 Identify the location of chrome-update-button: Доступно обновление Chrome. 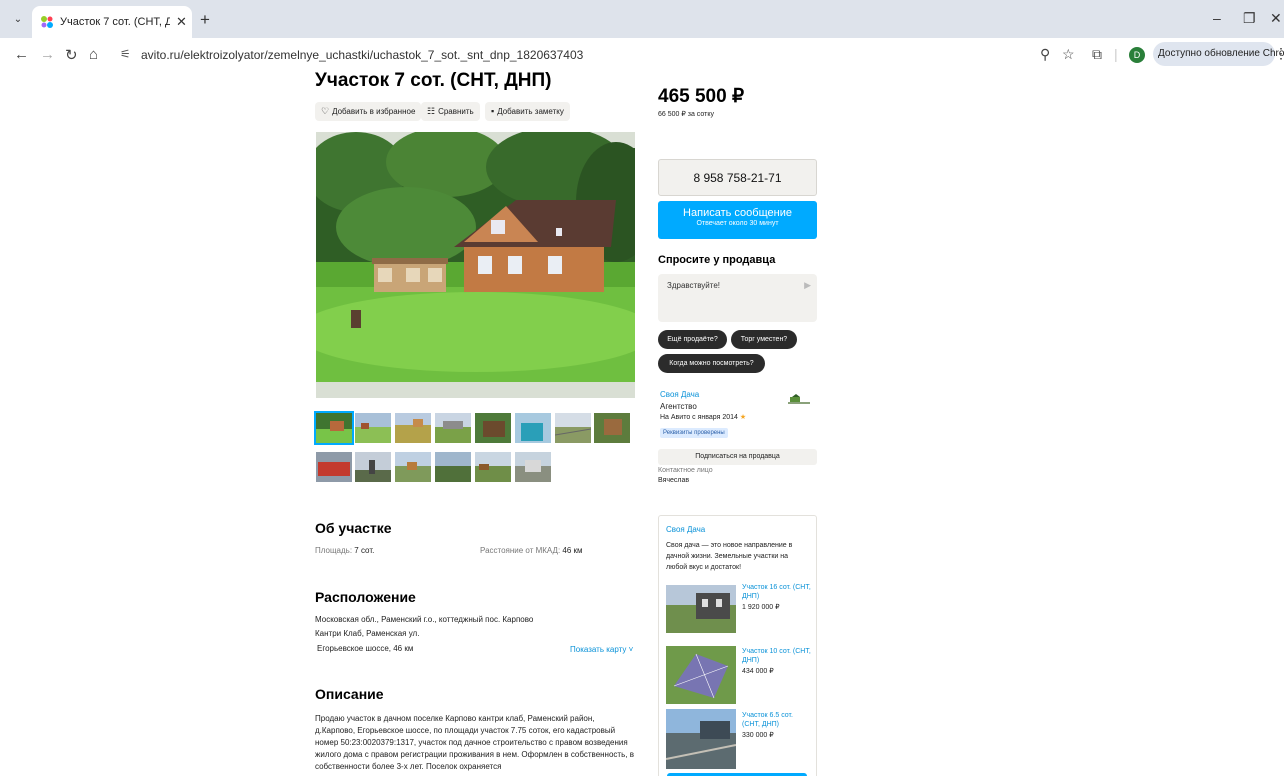
(1218, 54).